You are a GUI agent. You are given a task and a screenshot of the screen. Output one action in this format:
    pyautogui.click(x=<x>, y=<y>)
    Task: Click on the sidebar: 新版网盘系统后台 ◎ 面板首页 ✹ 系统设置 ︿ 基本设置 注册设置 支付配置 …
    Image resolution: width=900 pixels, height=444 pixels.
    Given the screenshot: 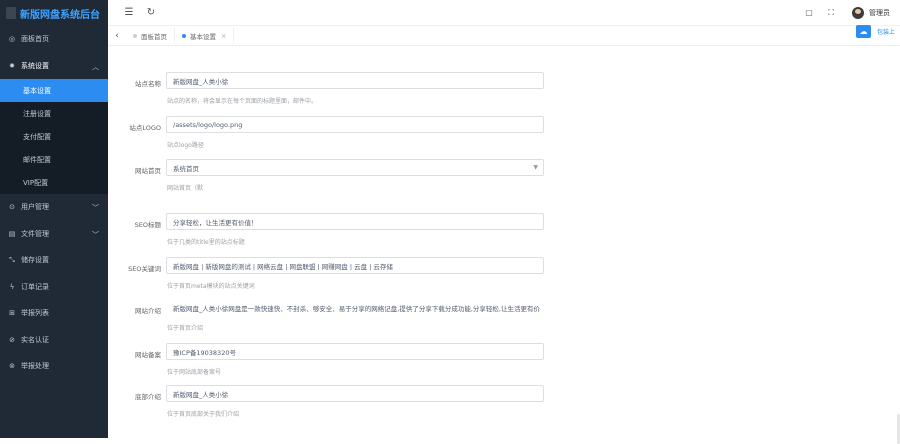 What is the action you would take?
    pyautogui.click(x=54, y=219)
    